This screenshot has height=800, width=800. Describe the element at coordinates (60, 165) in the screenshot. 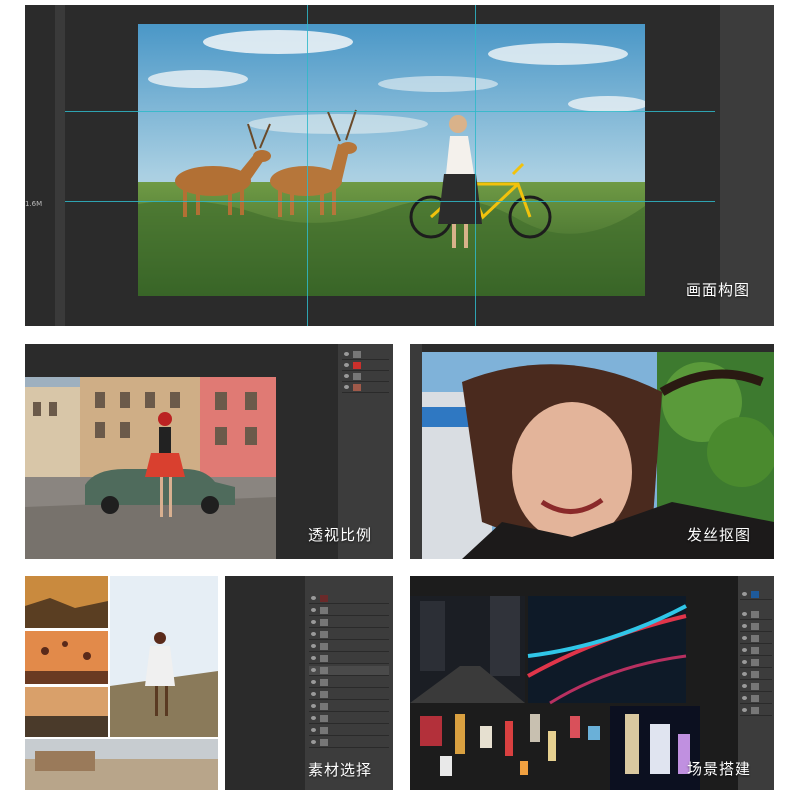

I see `vertical-ruler` at that location.